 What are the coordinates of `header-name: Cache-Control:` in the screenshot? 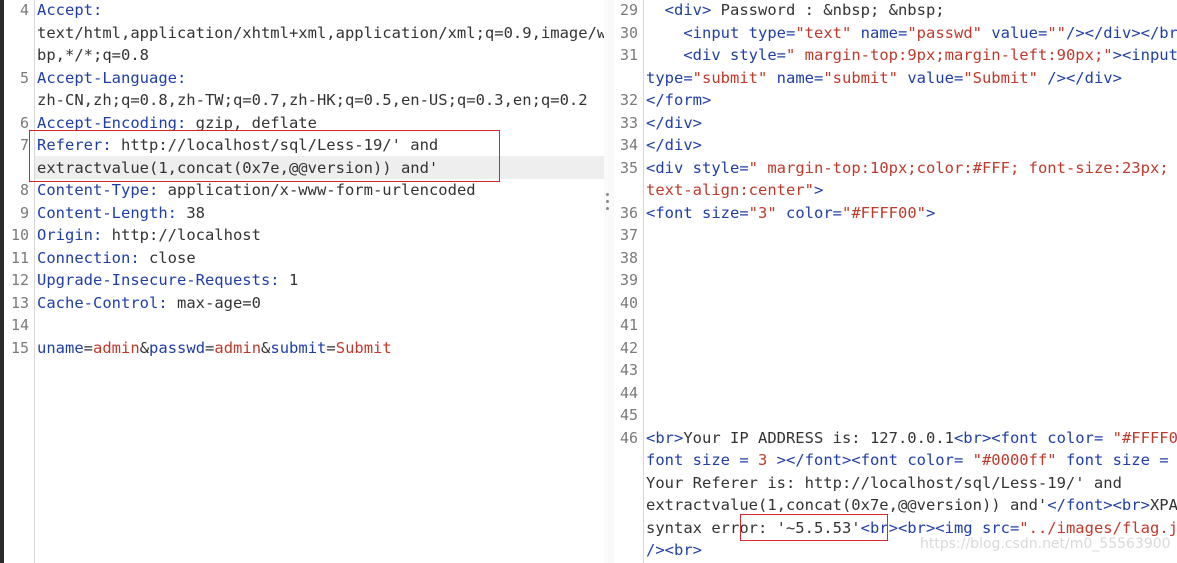 It's located at (102, 302).